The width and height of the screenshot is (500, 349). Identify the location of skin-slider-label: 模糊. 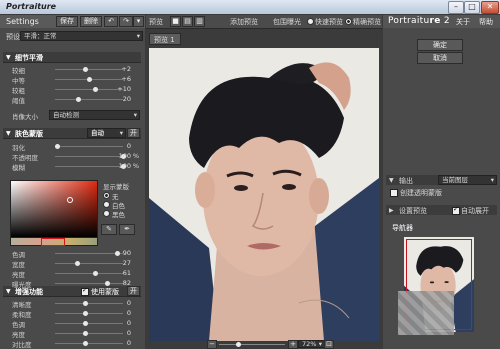
(18, 168).